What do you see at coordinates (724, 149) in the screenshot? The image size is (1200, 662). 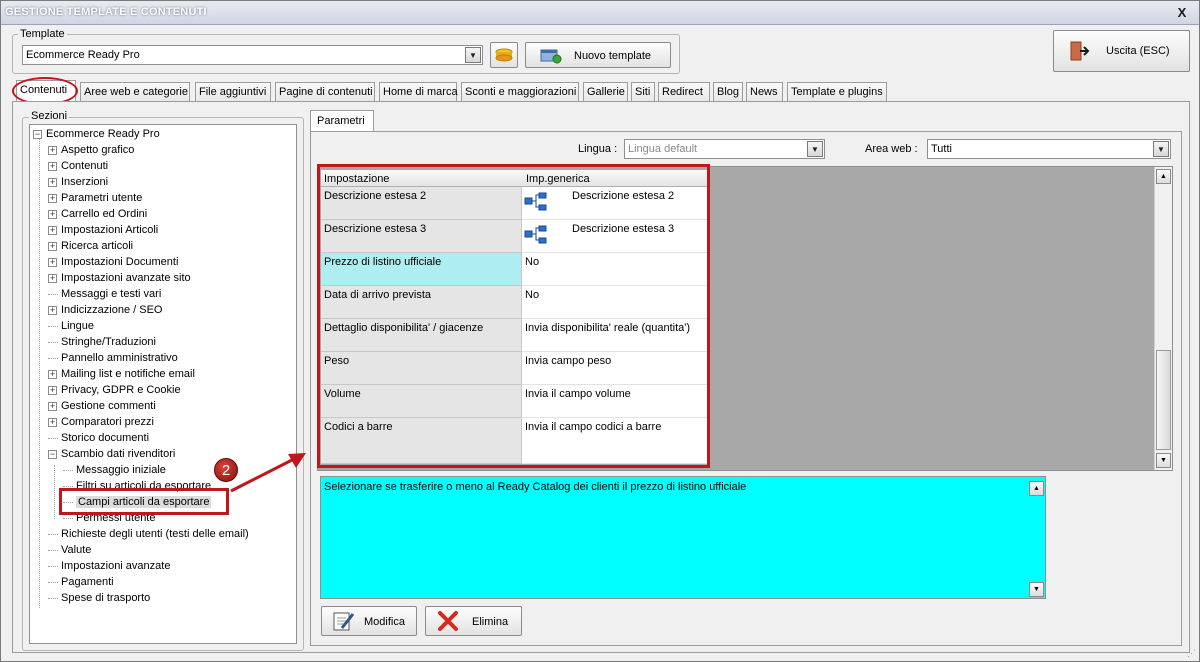 I see `lingua-select: Lingua default ▼` at bounding box center [724, 149].